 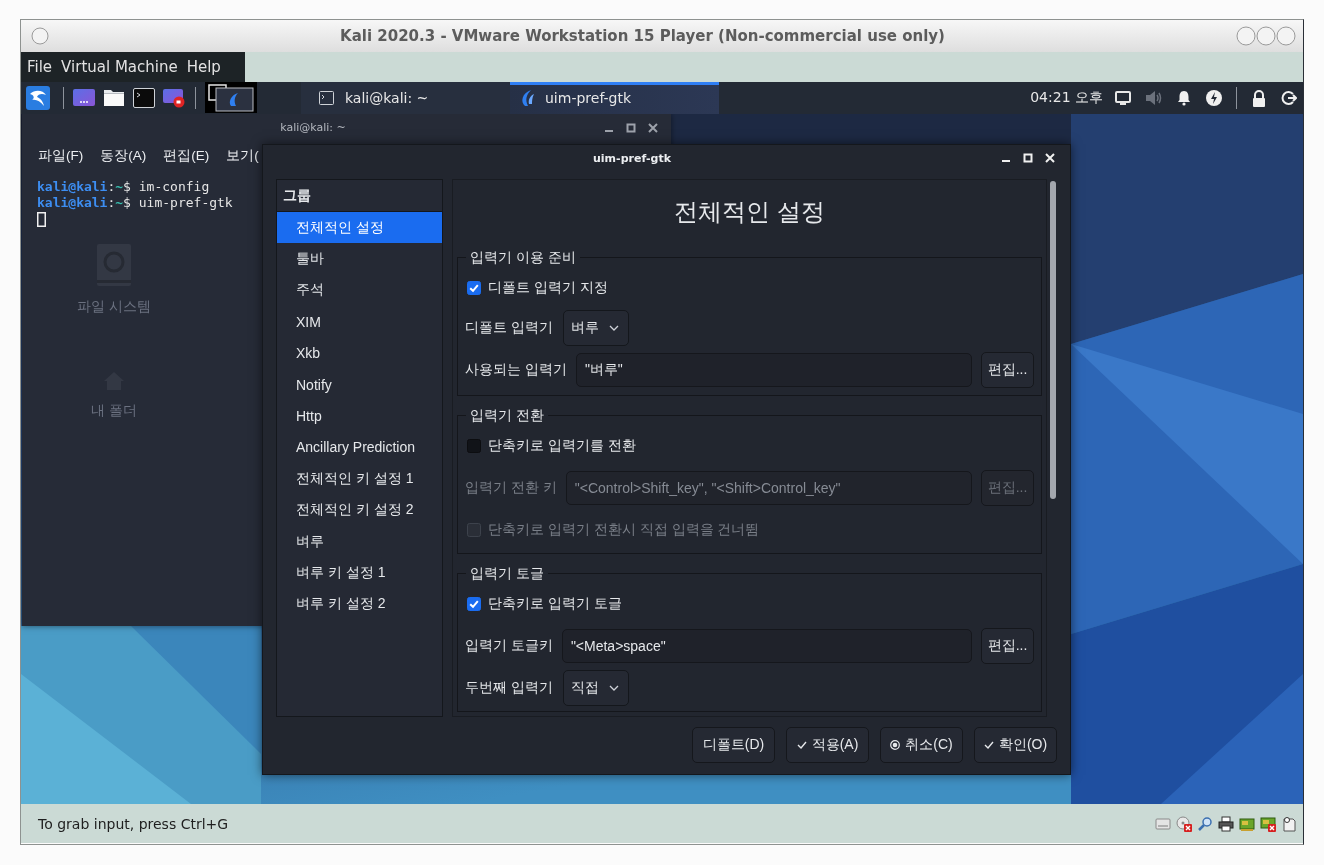 What do you see at coordinates (1226, 823) in the screenshot?
I see `printer-icon` at bounding box center [1226, 823].